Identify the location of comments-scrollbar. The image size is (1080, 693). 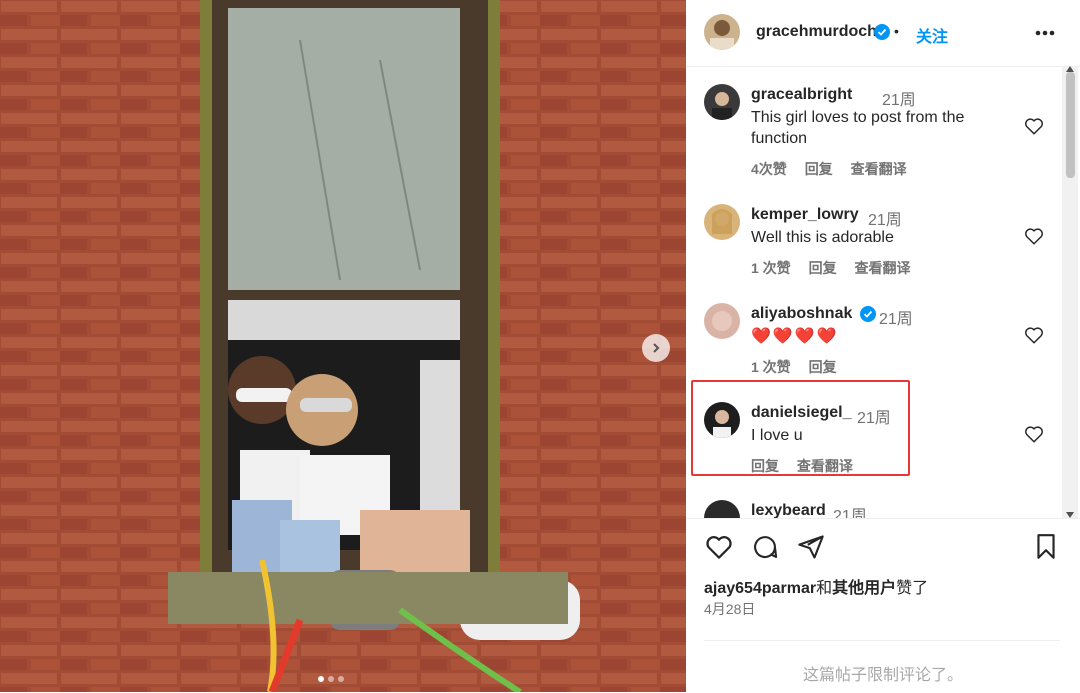
(1070, 292).